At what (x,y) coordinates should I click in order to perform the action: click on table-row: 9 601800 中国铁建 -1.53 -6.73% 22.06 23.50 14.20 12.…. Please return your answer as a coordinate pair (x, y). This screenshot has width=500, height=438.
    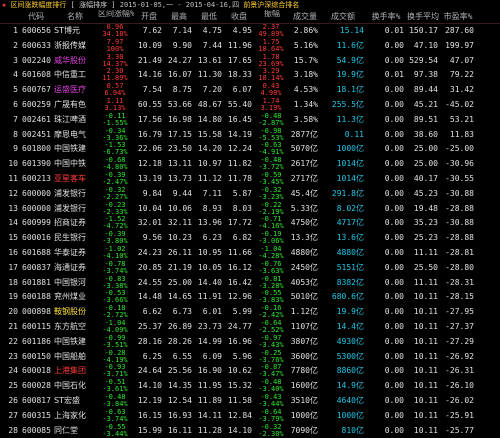
    Looking at the image, I should click on (250, 149).